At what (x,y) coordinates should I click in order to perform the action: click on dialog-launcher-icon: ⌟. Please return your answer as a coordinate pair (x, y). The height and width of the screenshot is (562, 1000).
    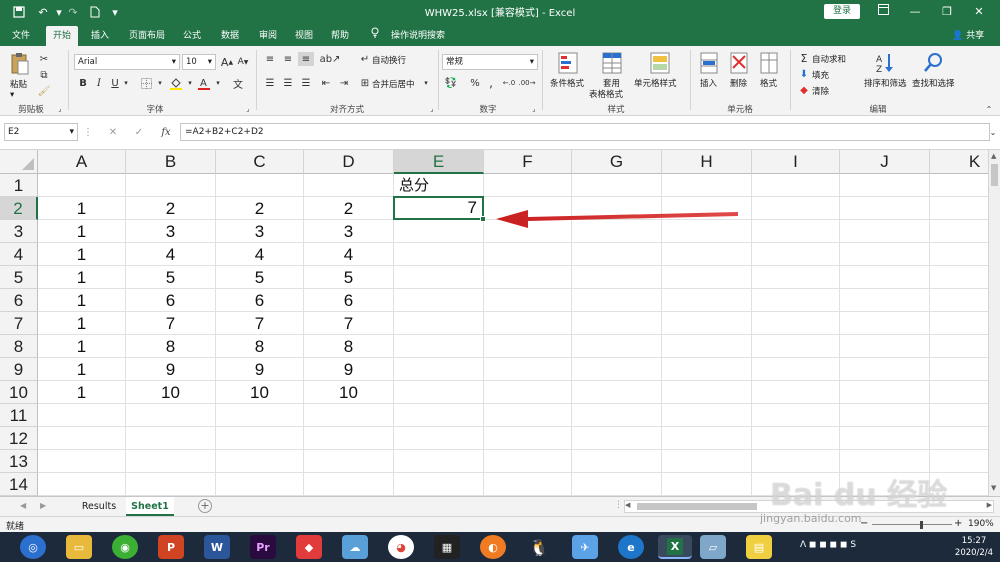
    Looking at the image, I should click on (248, 109).